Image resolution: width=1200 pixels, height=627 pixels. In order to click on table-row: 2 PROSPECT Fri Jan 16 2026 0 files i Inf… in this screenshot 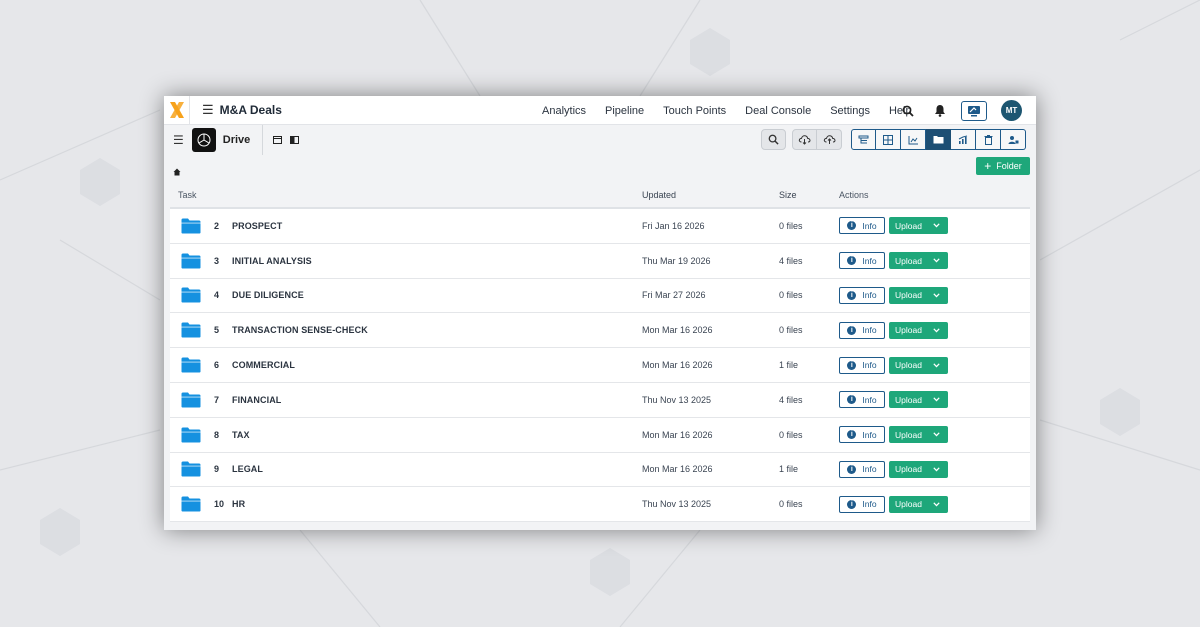, I will do `click(600, 226)`.